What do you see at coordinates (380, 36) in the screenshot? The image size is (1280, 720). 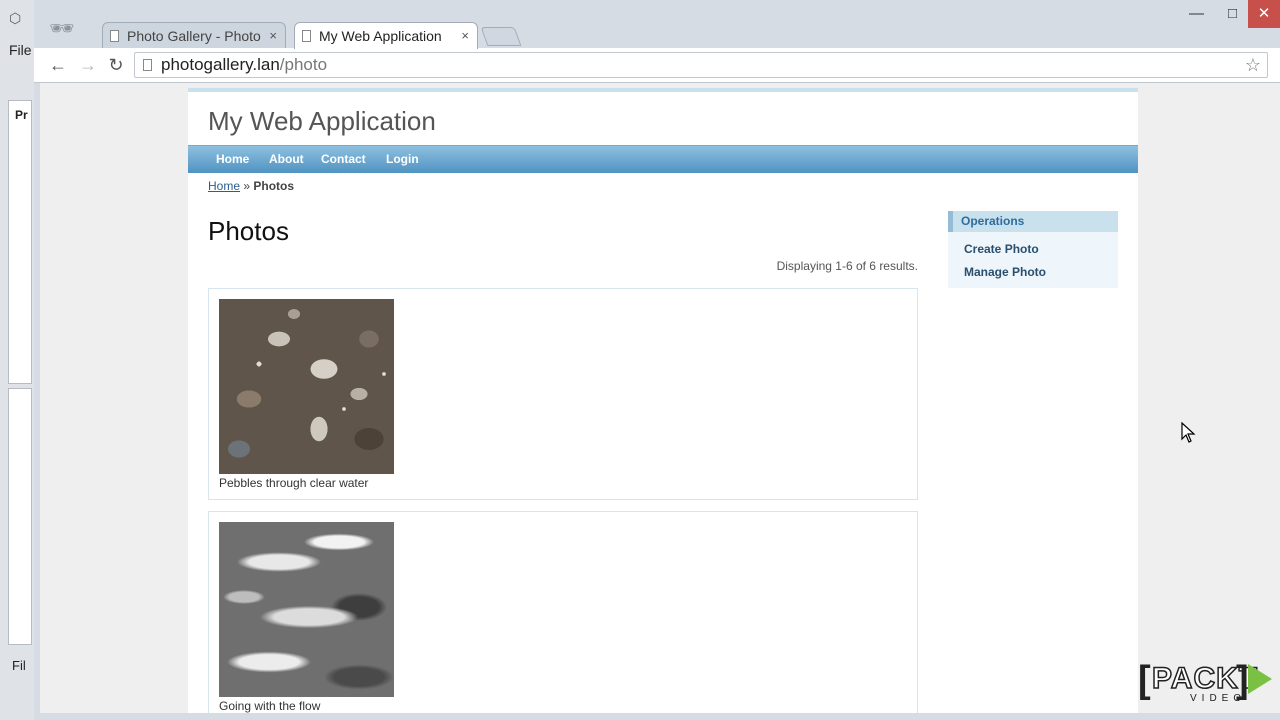 I see `tab-title: My Web Application` at bounding box center [380, 36].